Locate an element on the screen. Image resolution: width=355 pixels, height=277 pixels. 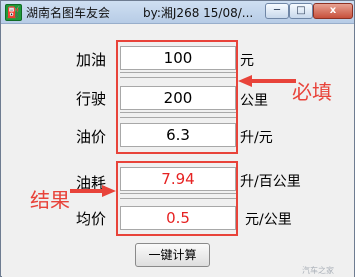
calculate-button: 一键计算 is located at coordinates (172, 255).